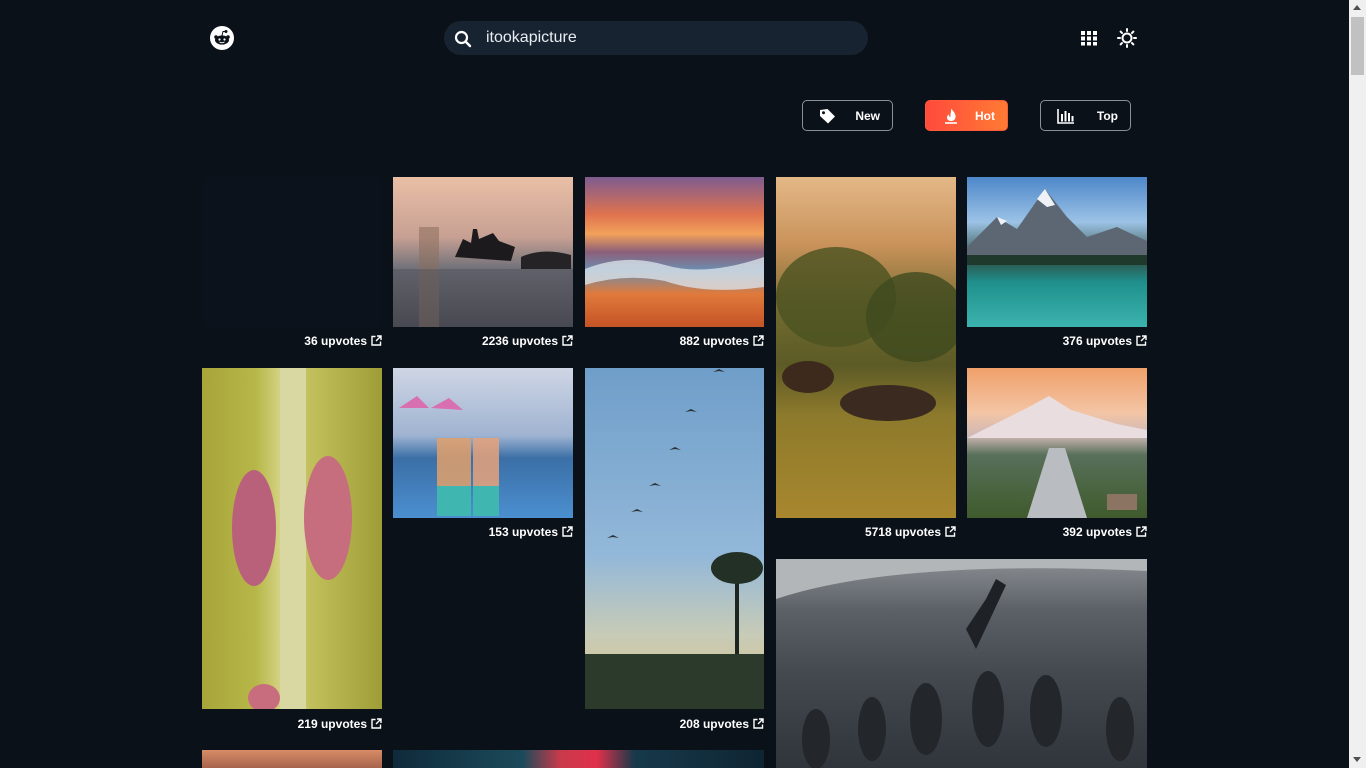 The image size is (1366, 768). I want to click on sun-icon, so click(1127, 38).